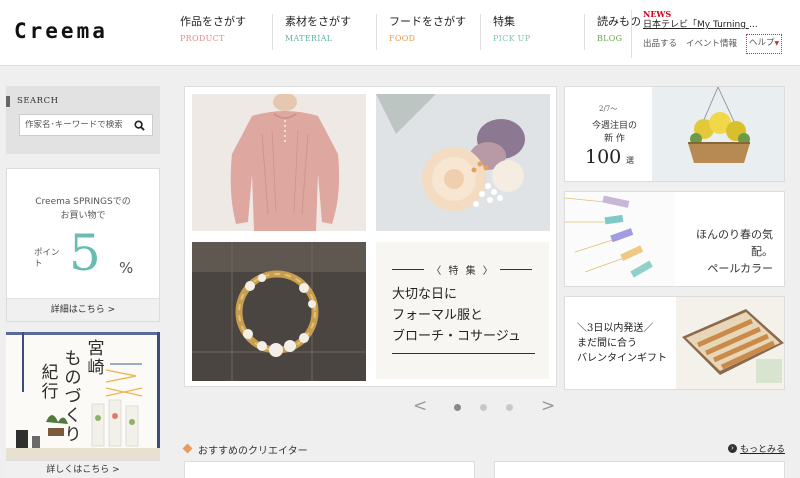 Image resolution: width=800 pixels, height=478 pixels. I want to click on search-icon, so click(139, 125).